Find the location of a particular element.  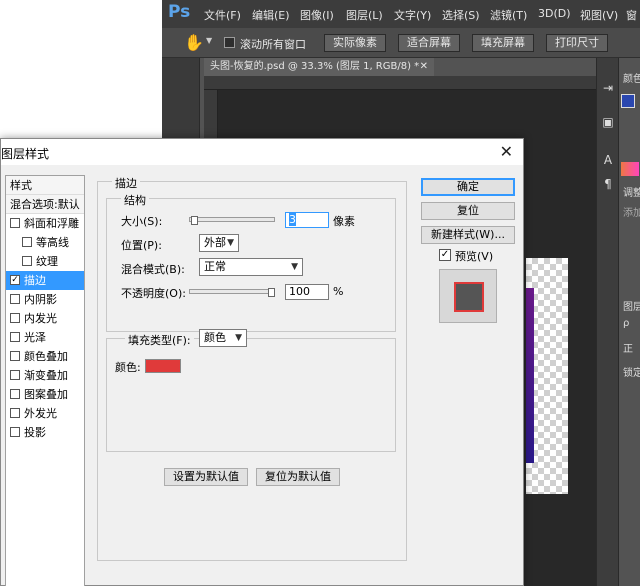

menu-view: 视图(V) is located at coordinates (599, 15).